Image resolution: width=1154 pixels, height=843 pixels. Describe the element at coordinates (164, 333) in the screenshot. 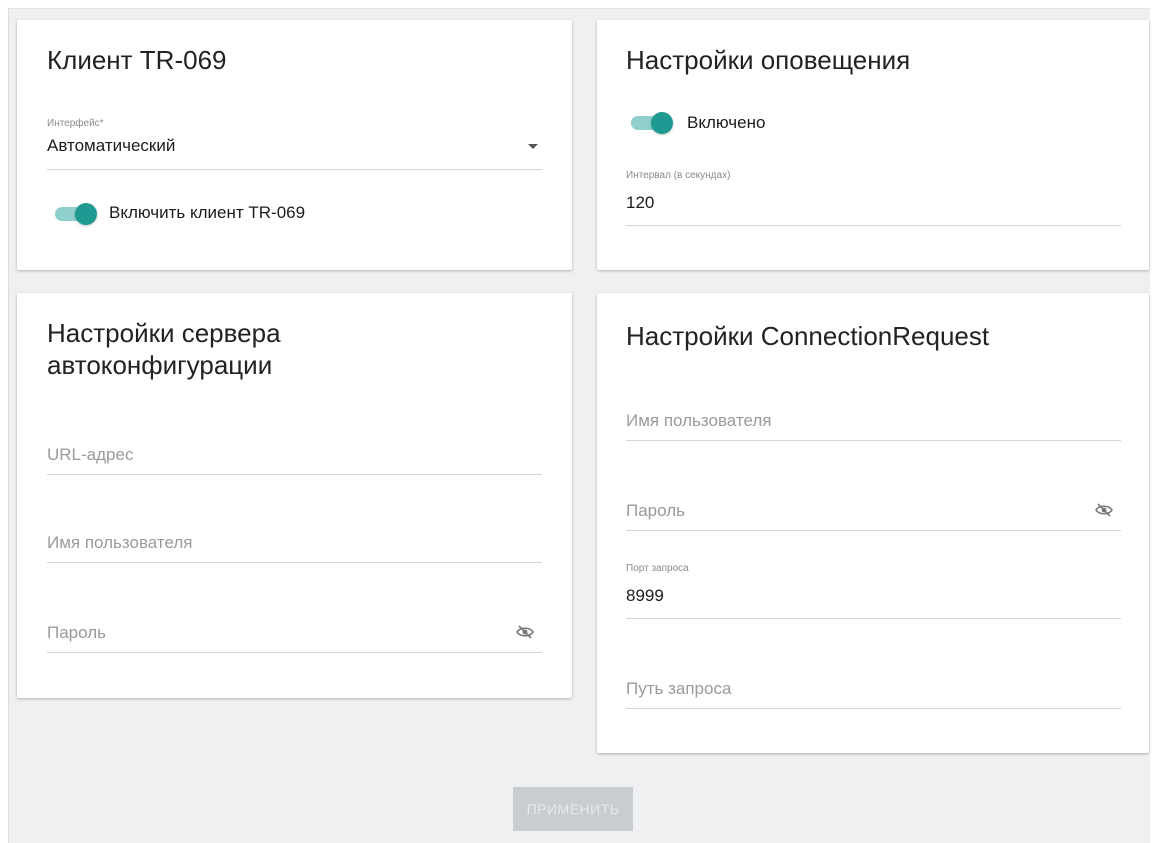

I see `card-title-line1: Настройки сервера` at that location.